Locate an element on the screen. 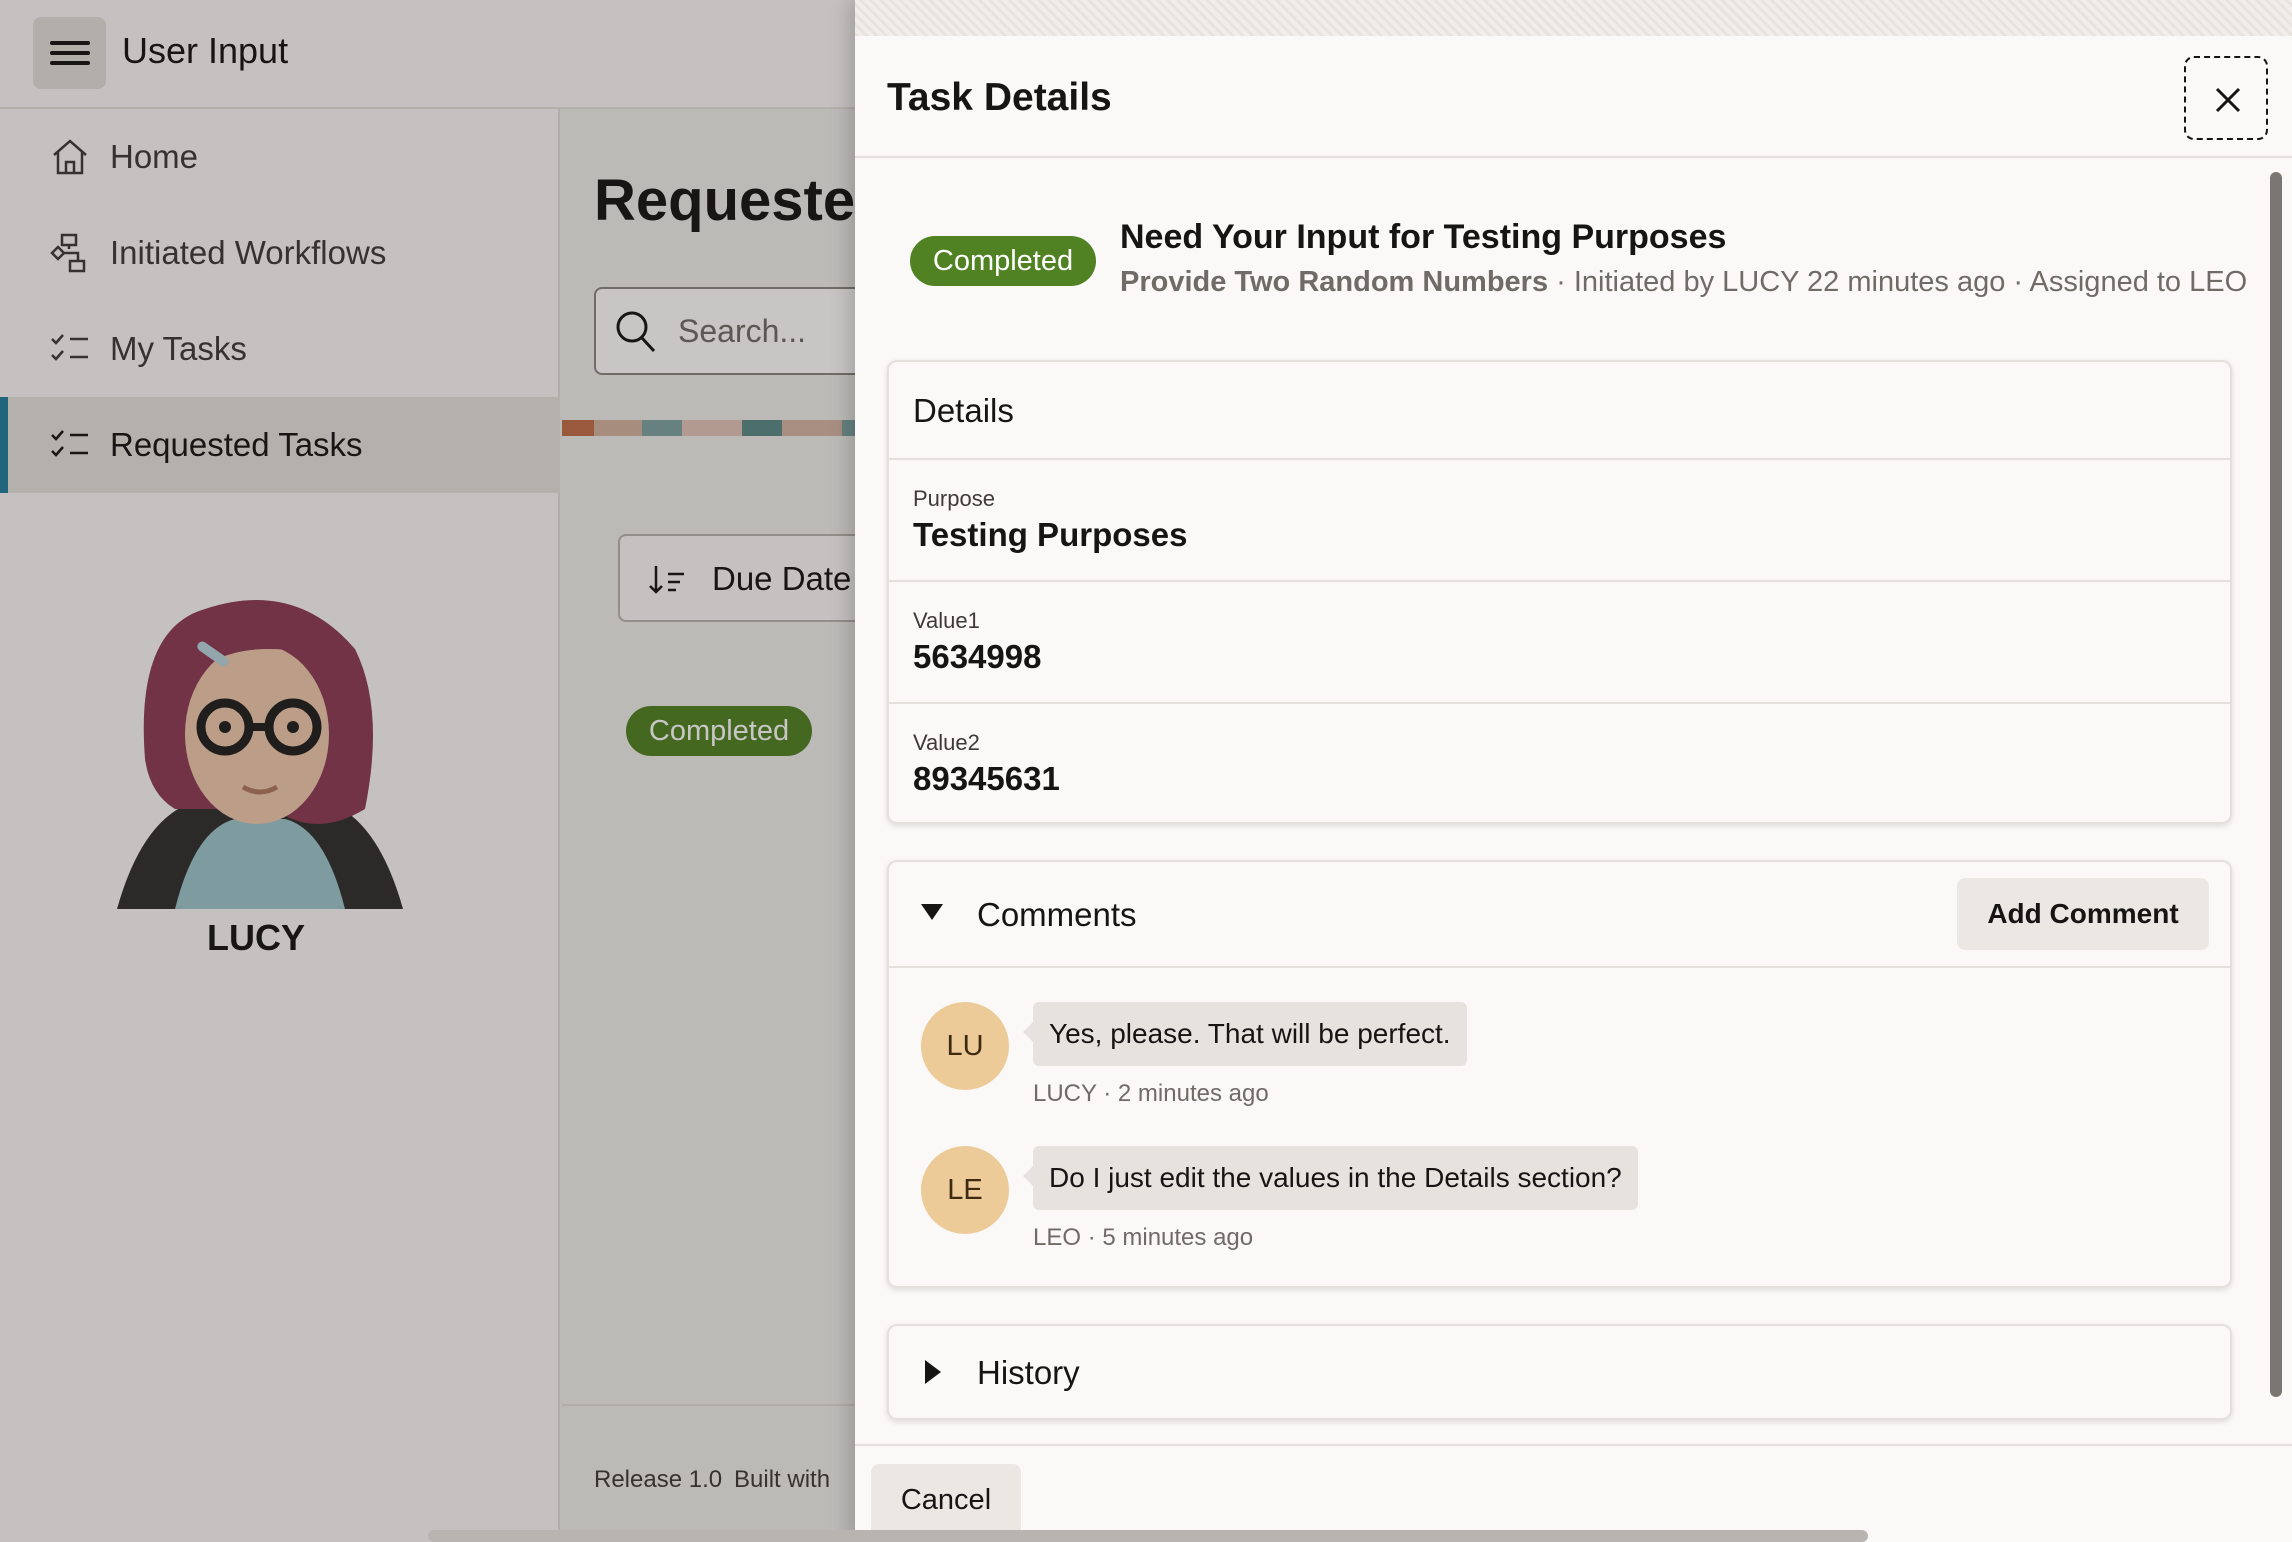 The image size is (2292, 1542). avatar: LU is located at coordinates (965, 1046).